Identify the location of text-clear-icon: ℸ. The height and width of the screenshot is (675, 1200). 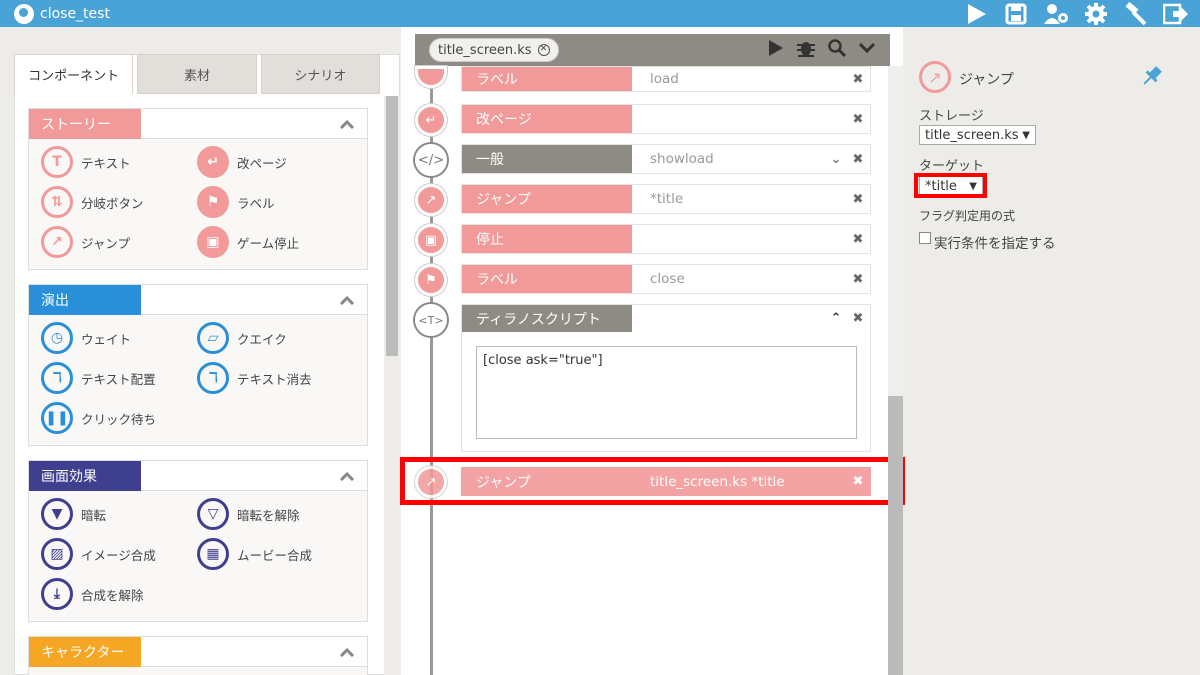
(213, 378).